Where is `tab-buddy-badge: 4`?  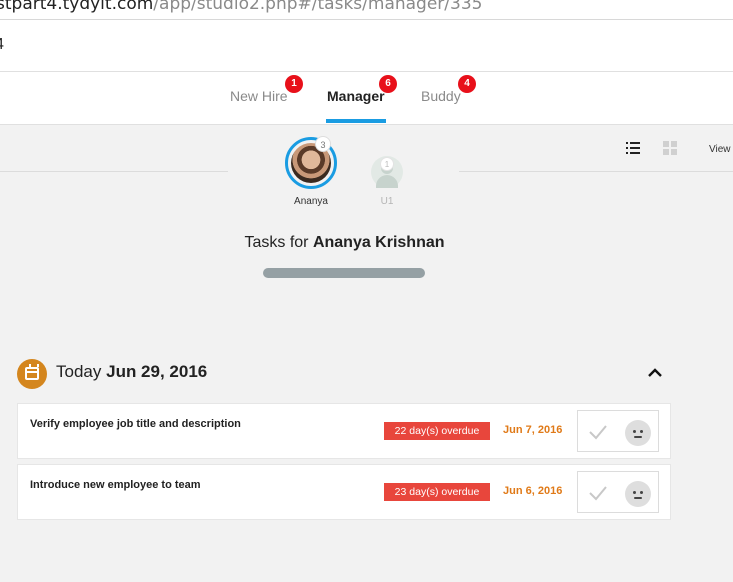
tab-buddy-badge: 4 is located at coordinates (467, 84).